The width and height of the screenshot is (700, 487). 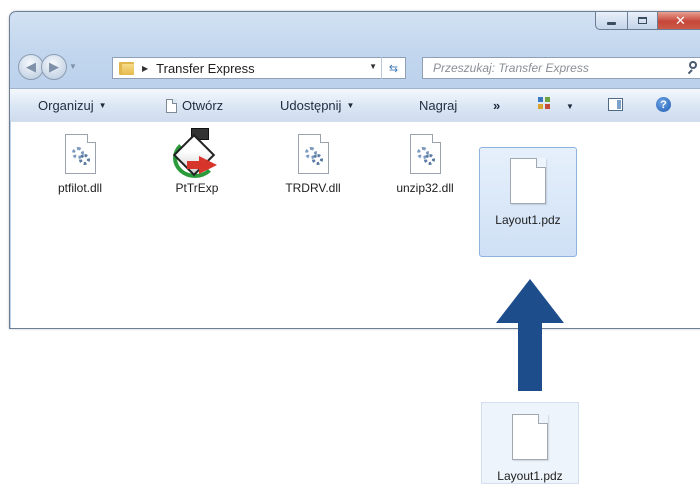 I want to click on forward-arrow-icon: ▶, so click(x=54, y=66).